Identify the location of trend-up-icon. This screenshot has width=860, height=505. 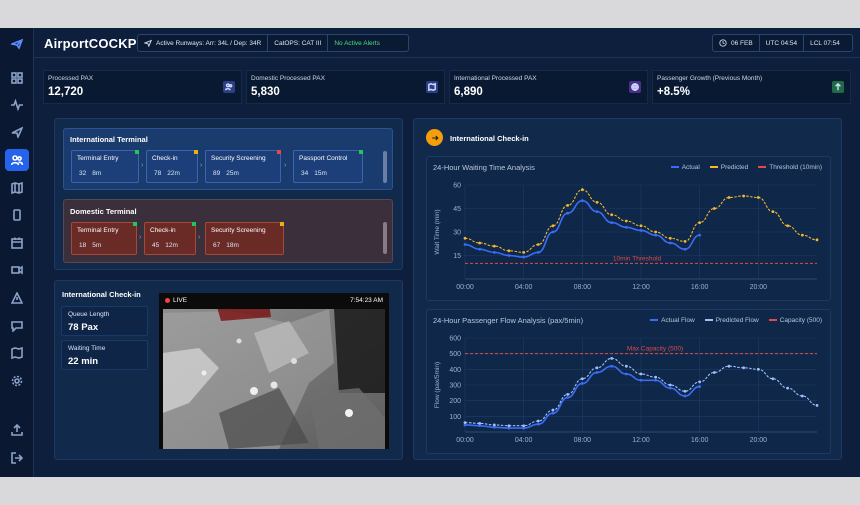
(838, 87).